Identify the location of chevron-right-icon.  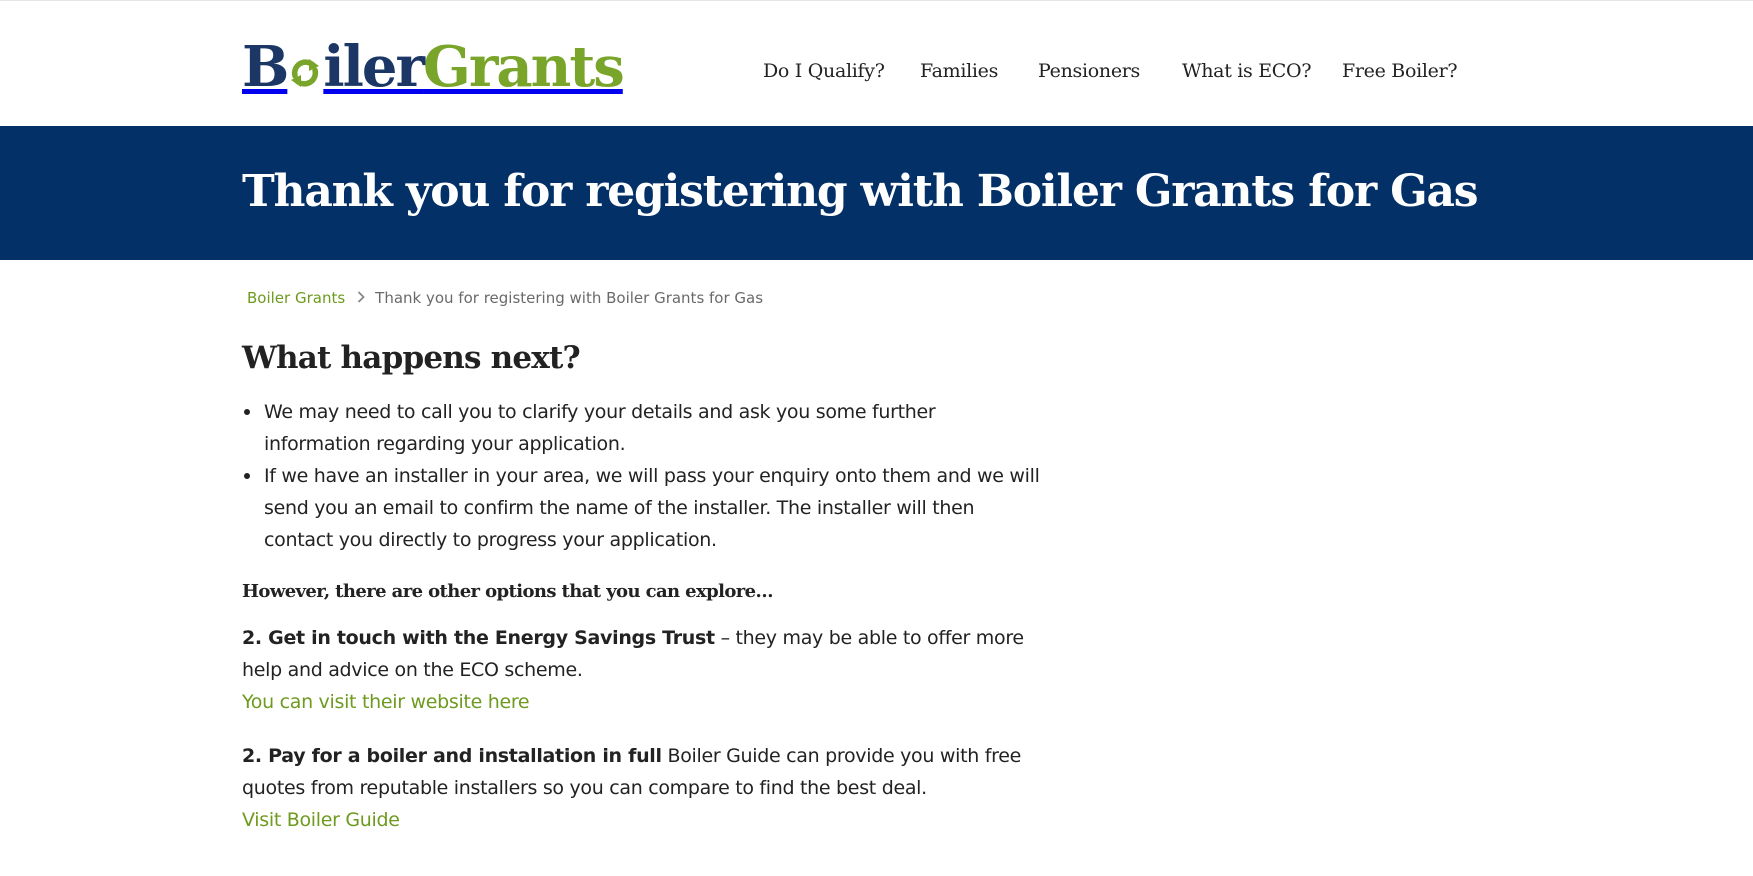
(361, 298).